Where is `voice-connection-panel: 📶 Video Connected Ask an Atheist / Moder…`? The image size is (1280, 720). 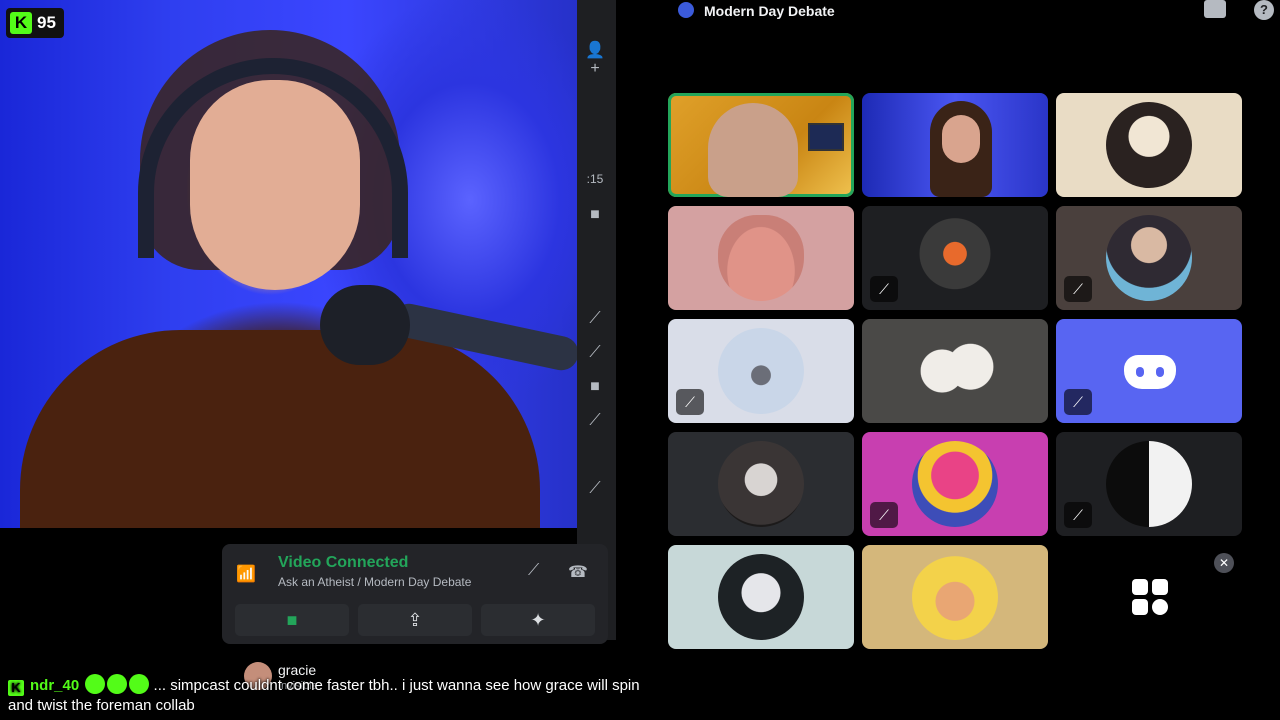 voice-connection-panel: 📶 Video Connected Ask an Atheist / Moder… is located at coordinates (415, 594).